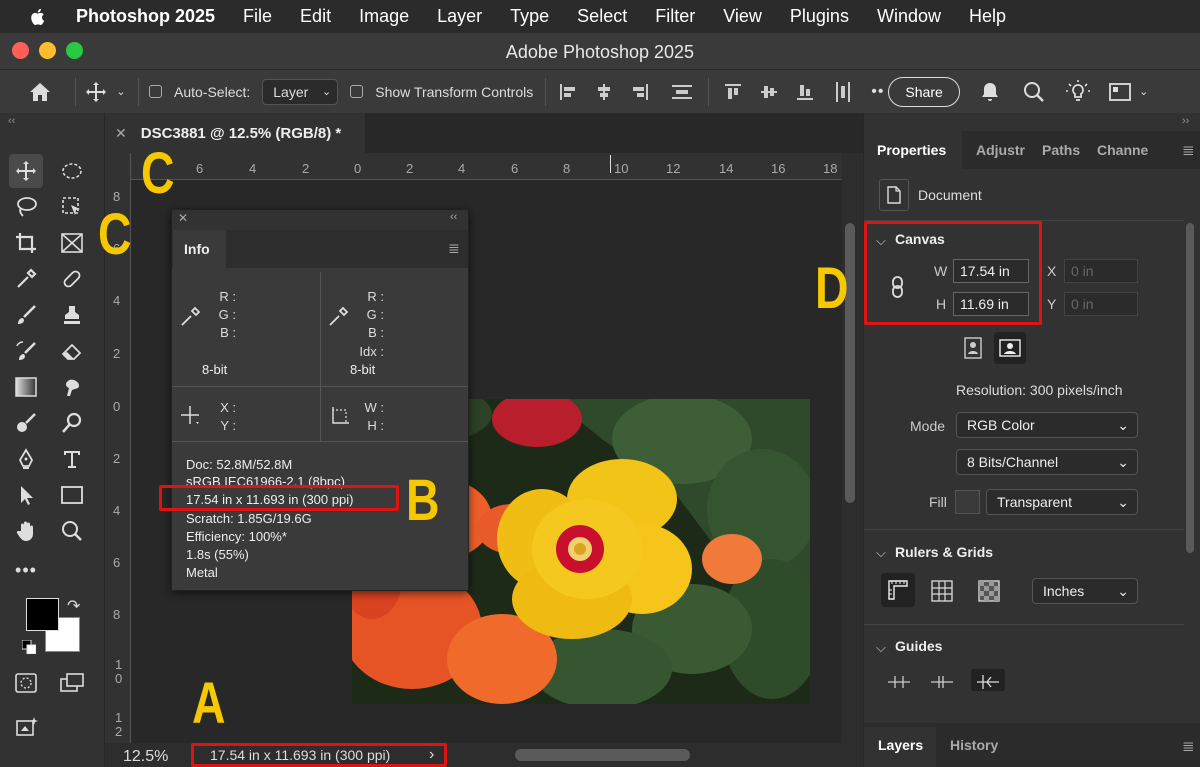 The image size is (1200, 767). What do you see at coordinates (1101, 271) in the screenshot?
I see `canvas-x-field: 0 in` at bounding box center [1101, 271].